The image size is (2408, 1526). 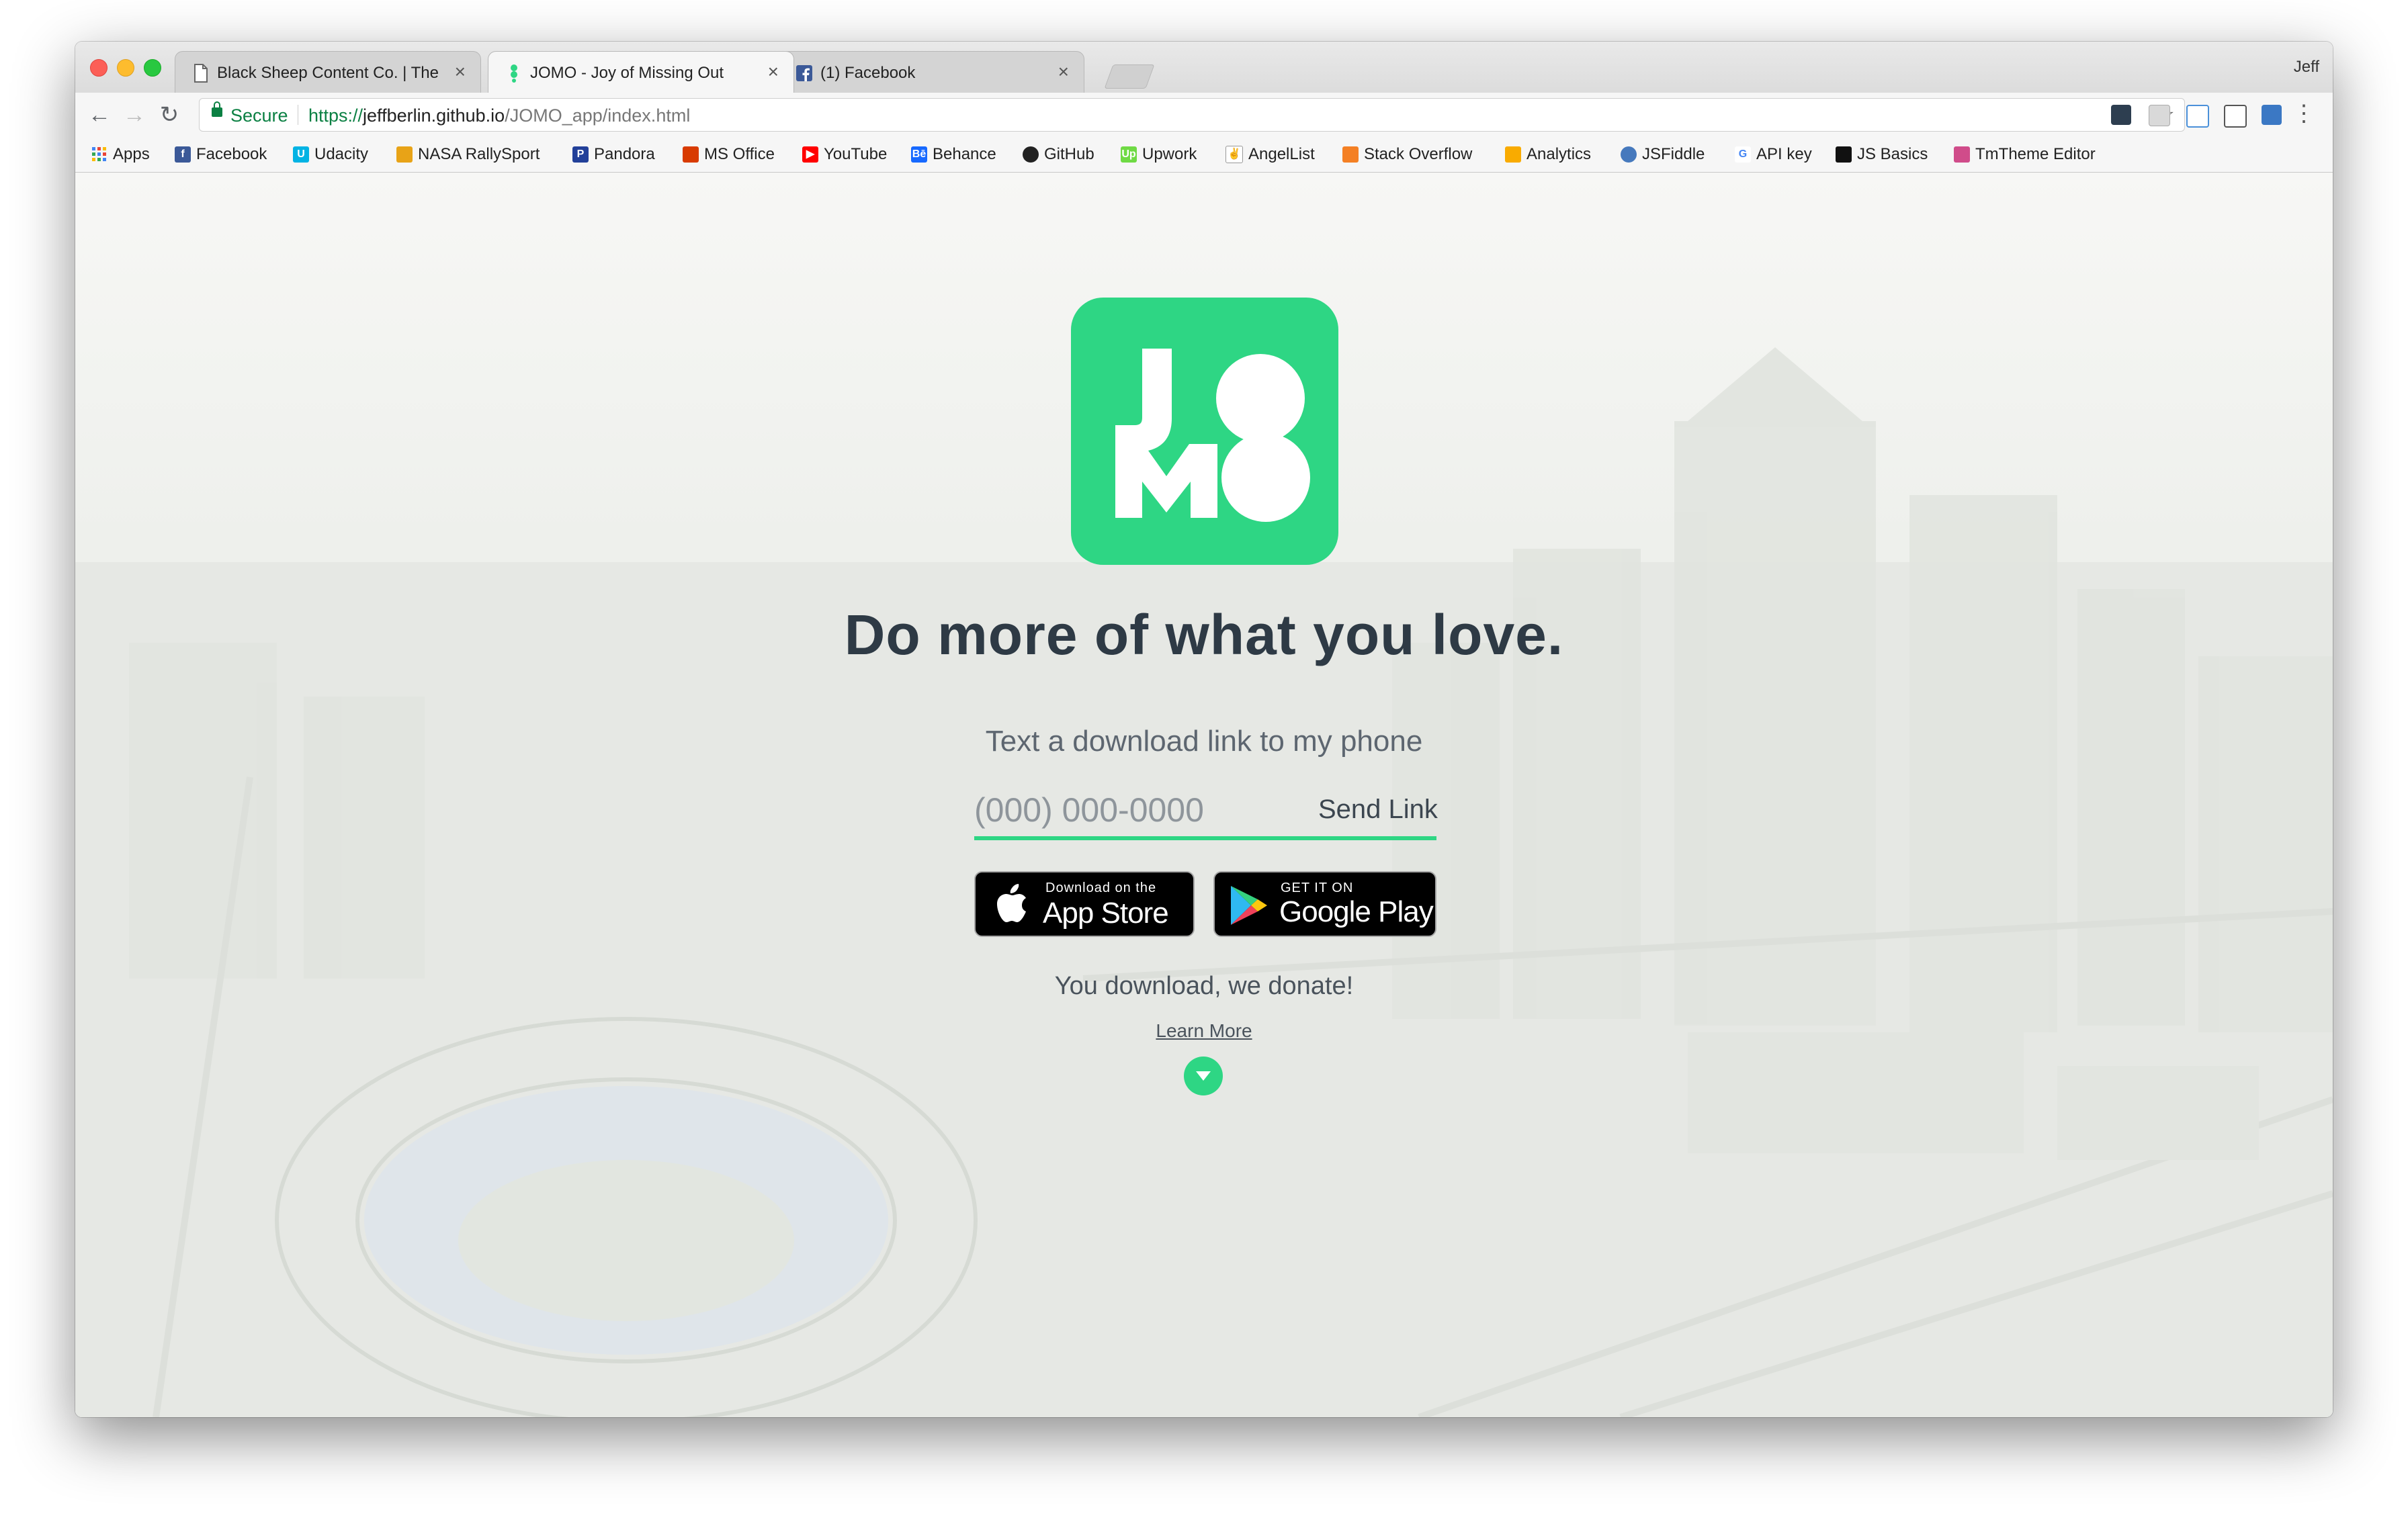 I want to click on profile-name: Jeff, so click(x=2306, y=67).